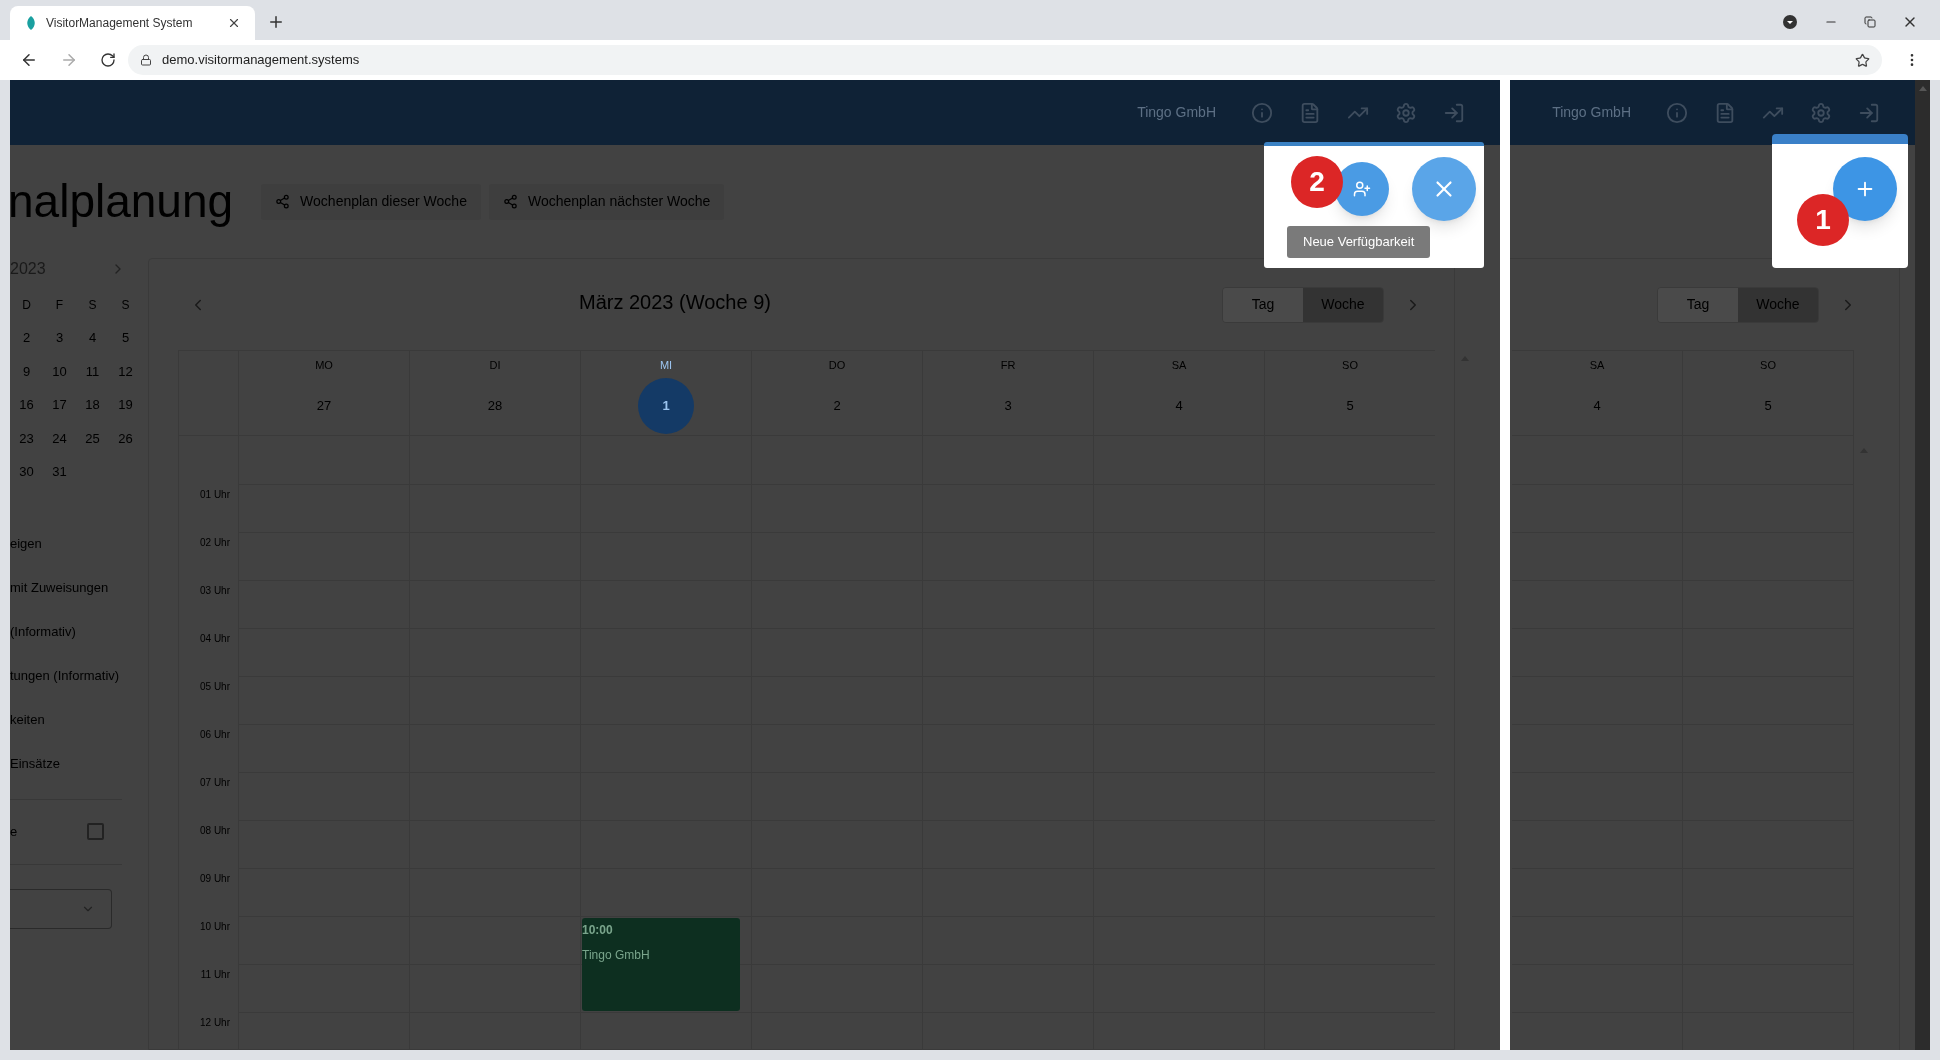  I want to click on new-tab-icon, so click(276, 22).